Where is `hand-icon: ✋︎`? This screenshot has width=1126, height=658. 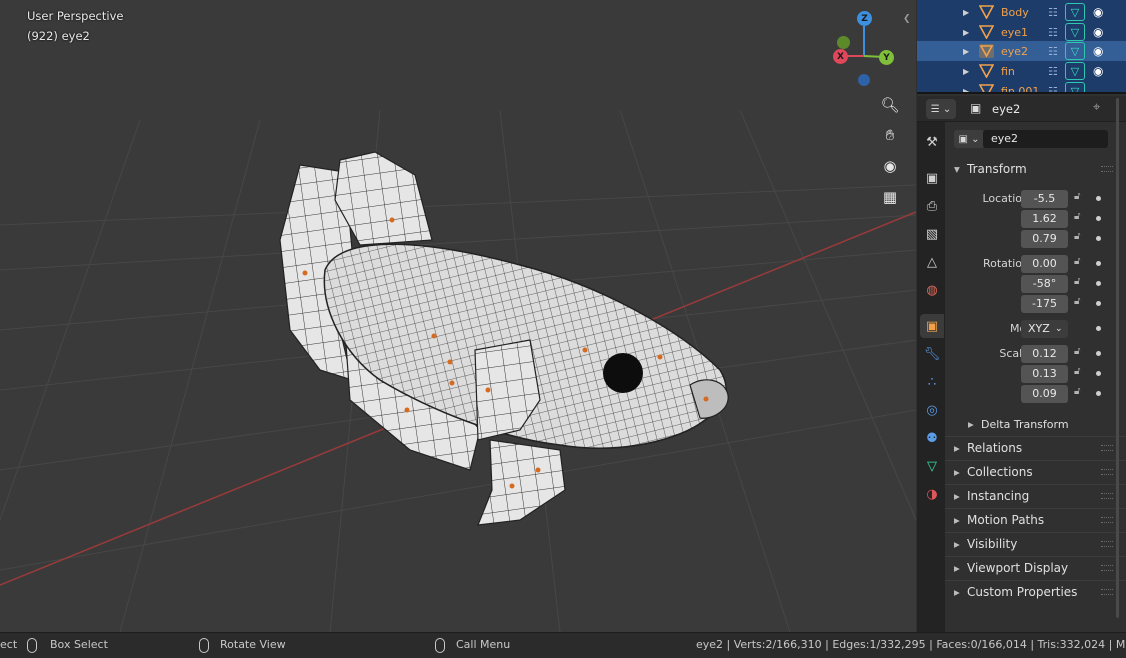
hand-icon: ✋︎ is located at coordinates (890, 135).